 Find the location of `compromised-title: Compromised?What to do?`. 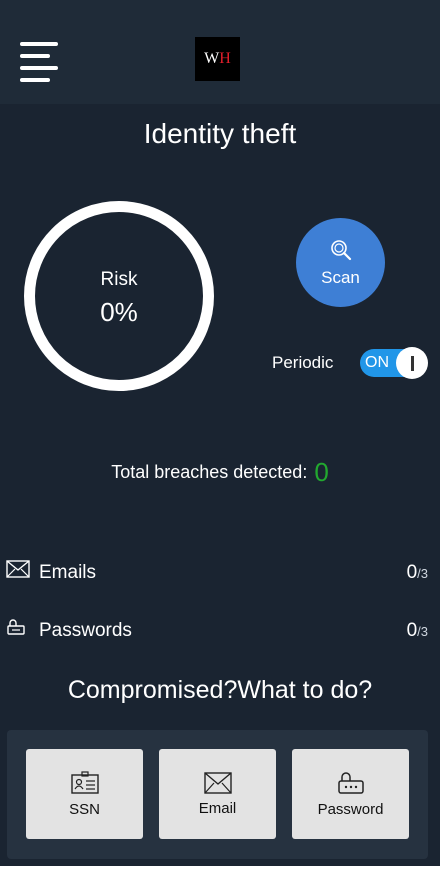

compromised-title: Compromised?What to do? is located at coordinates (220, 690).